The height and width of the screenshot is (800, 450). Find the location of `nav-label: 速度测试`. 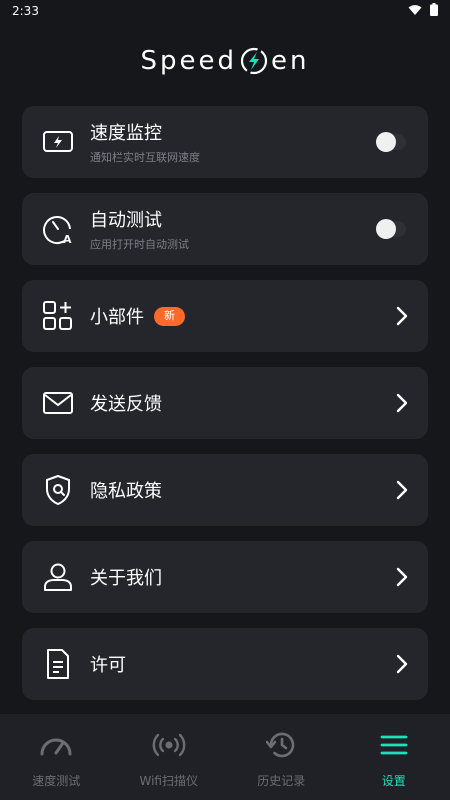

nav-label: 速度测试 is located at coordinates (56, 781).